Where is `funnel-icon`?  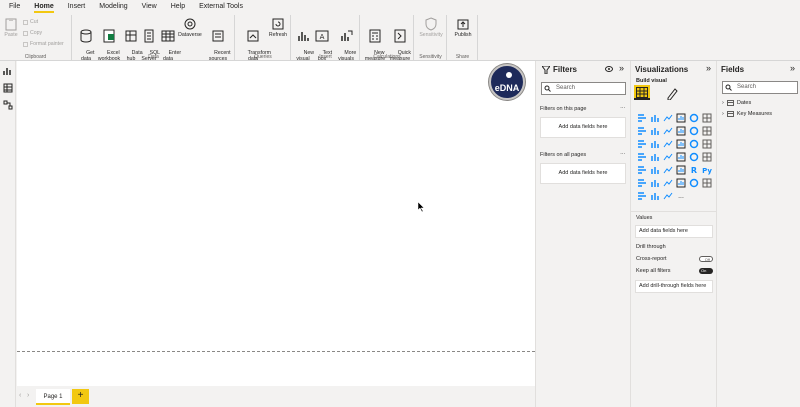
funnel-icon is located at coordinates (655, 144).